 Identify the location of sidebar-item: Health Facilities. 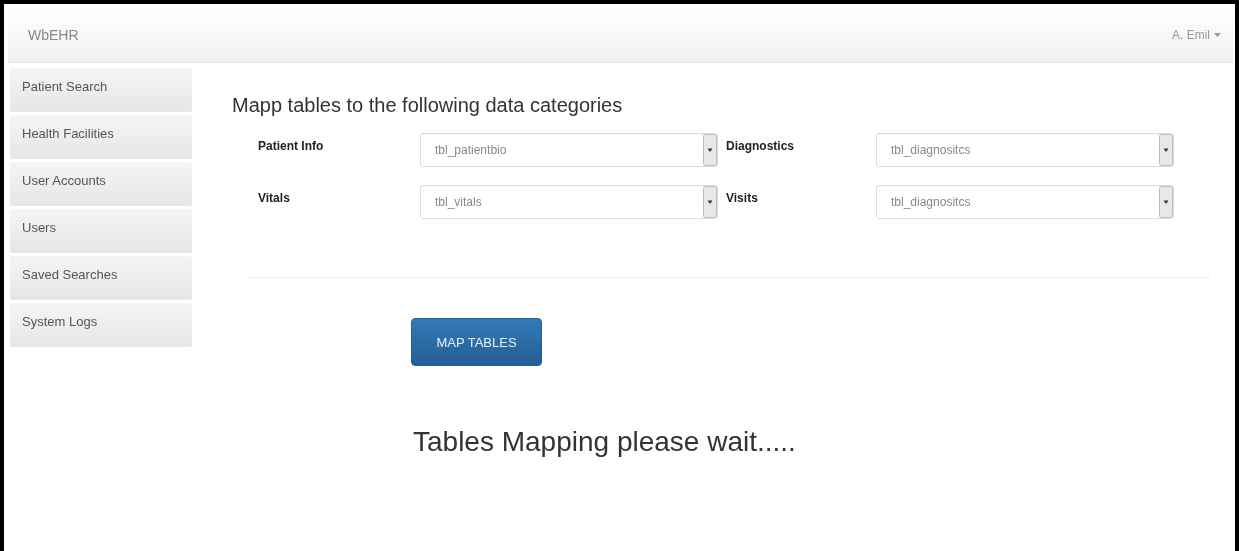
(101, 137).